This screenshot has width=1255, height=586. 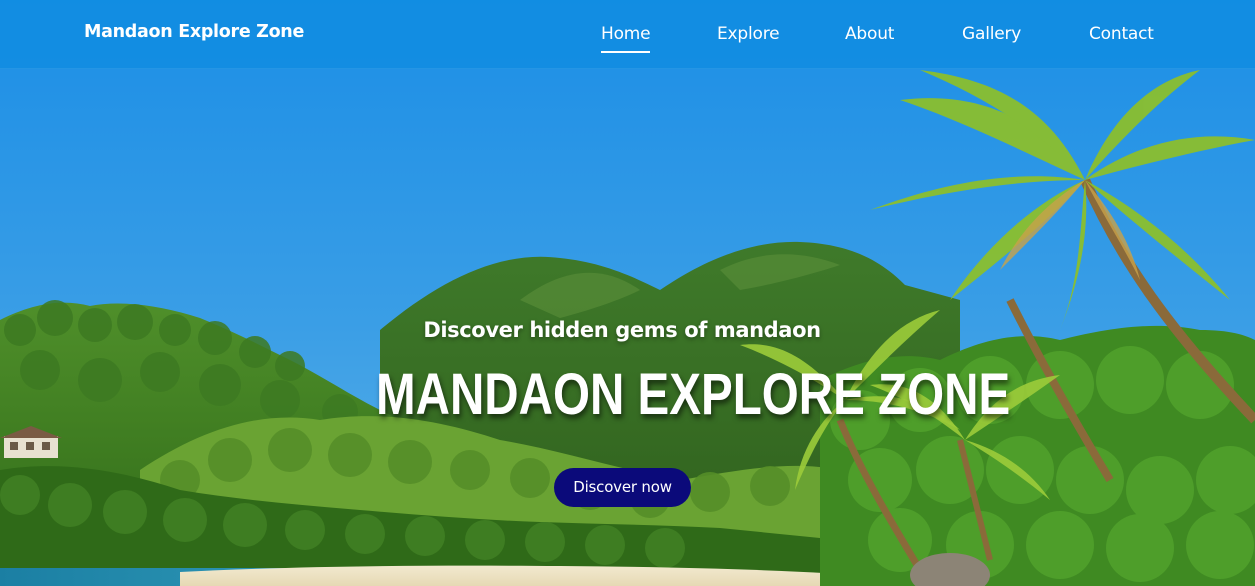 What do you see at coordinates (622, 330) in the screenshot?
I see `hero-tagline: Discover hidden gems of mandaon` at bounding box center [622, 330].